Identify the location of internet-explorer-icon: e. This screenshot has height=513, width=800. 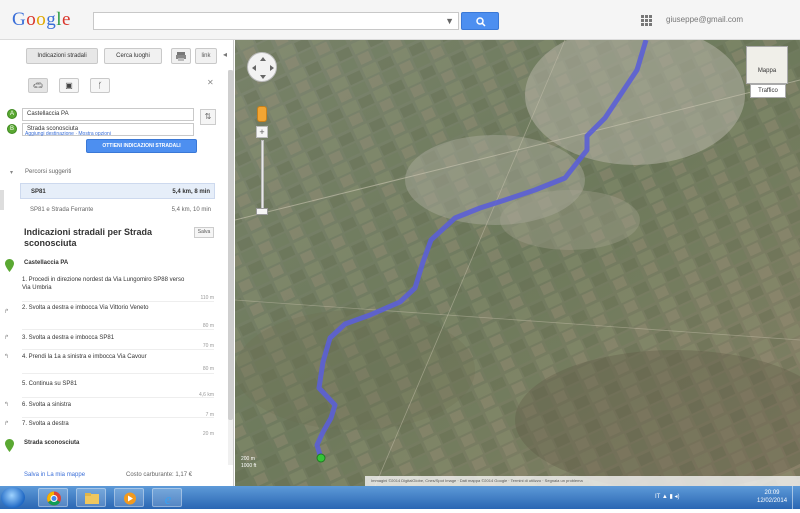
(168, 500).